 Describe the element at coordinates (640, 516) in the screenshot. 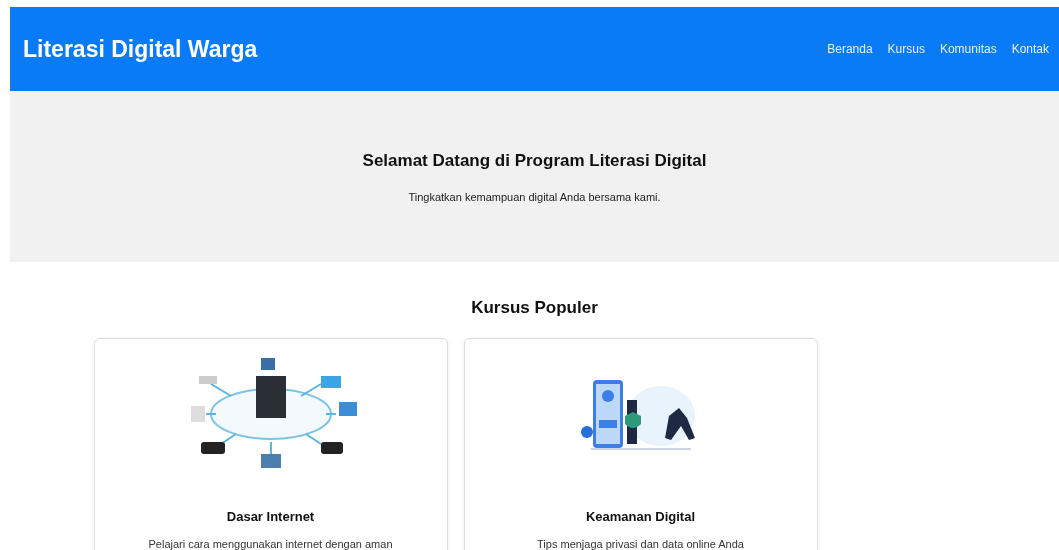

I see `course-title: Keamanan Digital` at that location.